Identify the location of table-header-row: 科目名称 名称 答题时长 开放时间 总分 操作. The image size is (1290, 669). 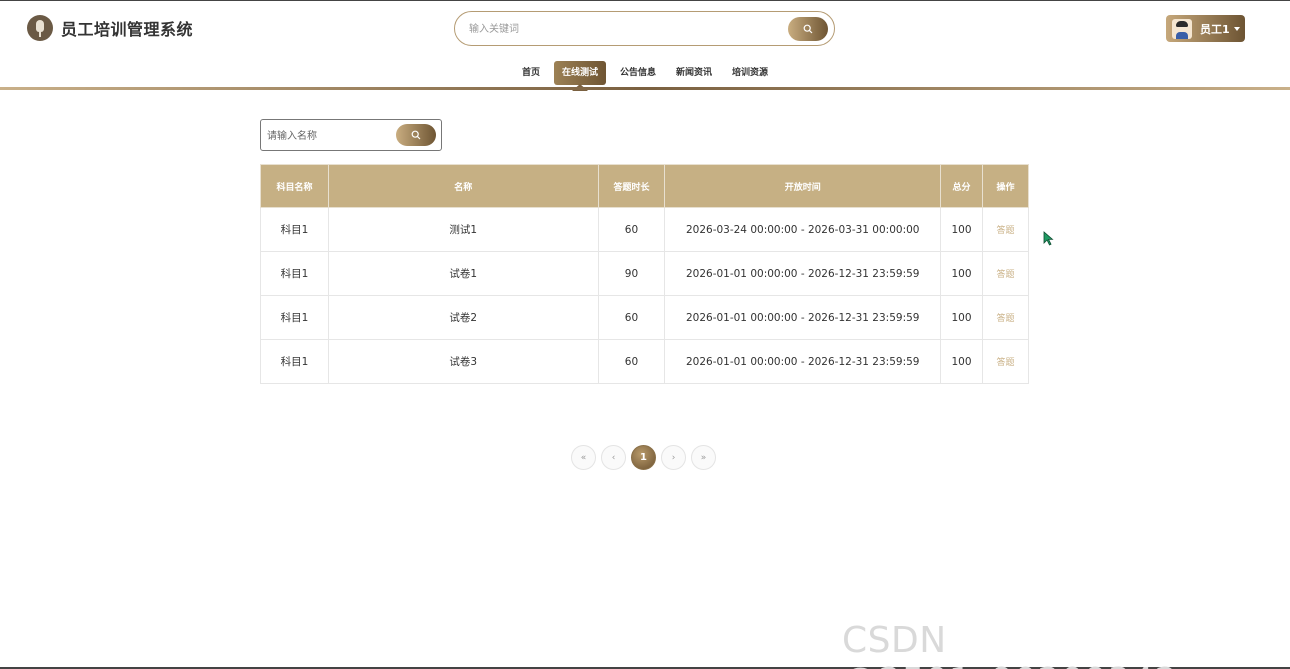
(644, 186).